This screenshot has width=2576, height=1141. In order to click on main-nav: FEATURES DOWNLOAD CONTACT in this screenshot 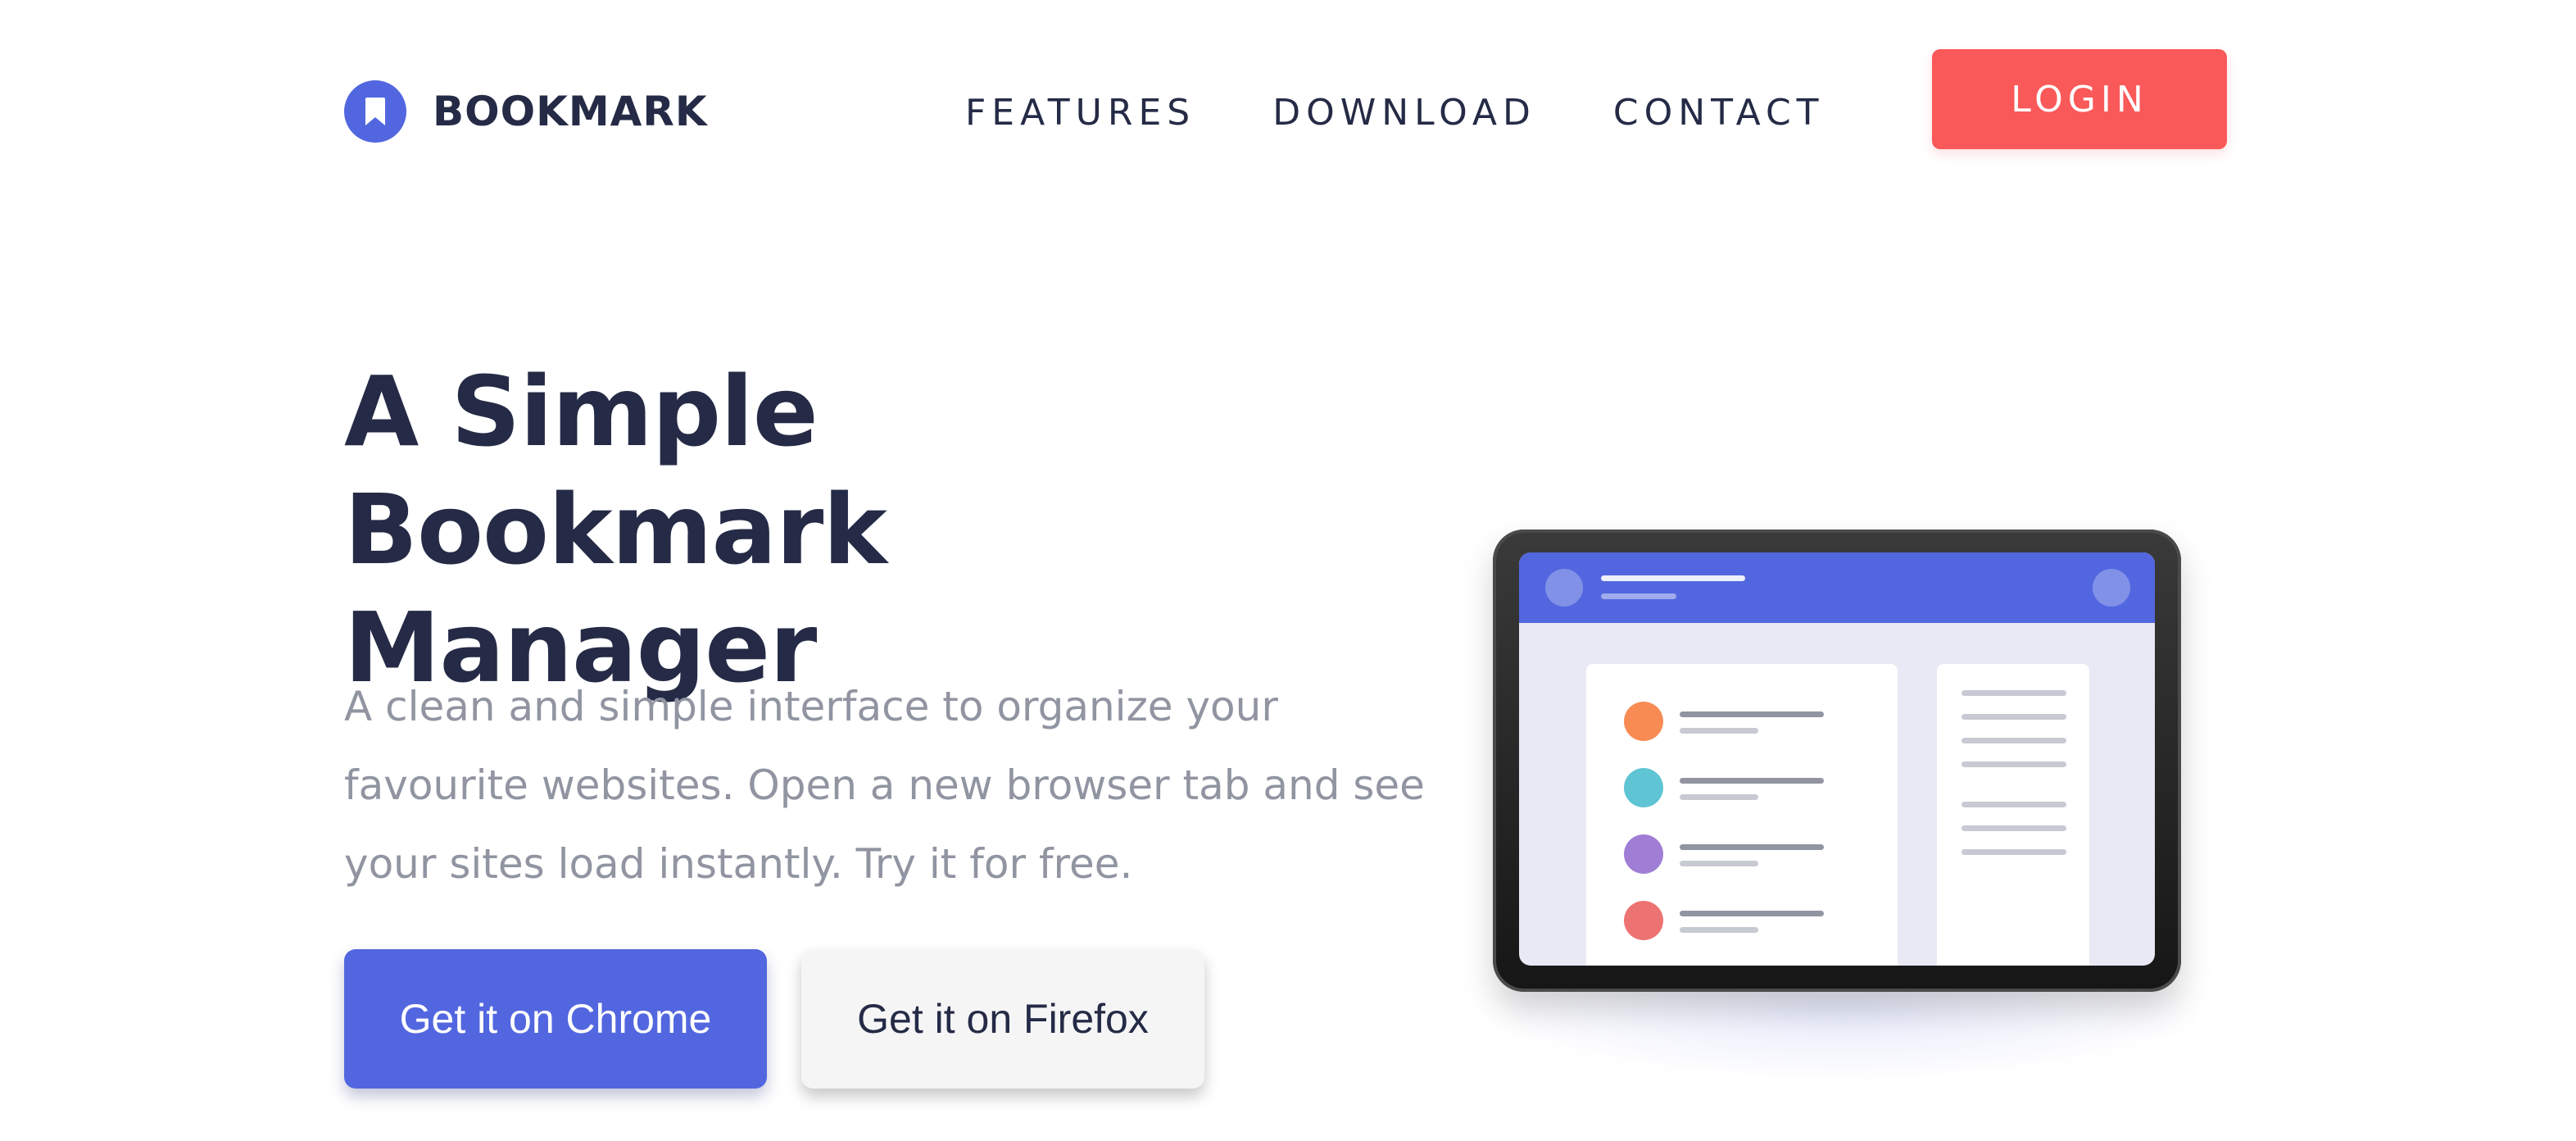, I will do `click(1395, 112)`.